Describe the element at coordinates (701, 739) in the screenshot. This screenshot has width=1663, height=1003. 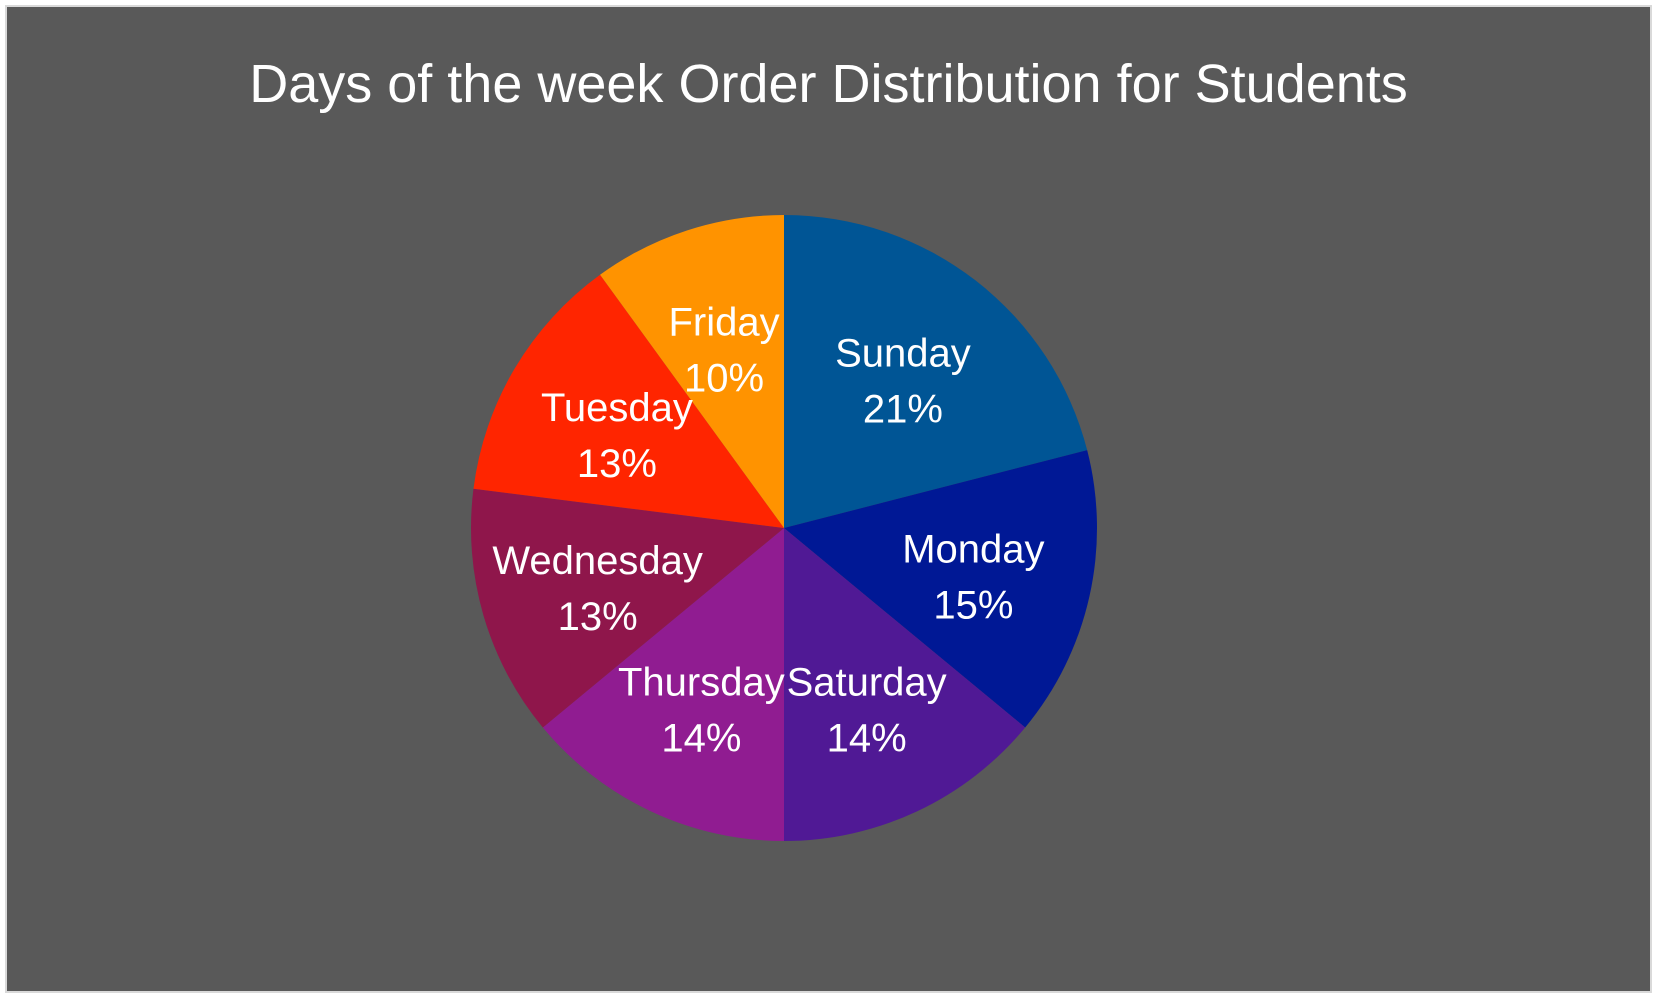
I see `slice-value-thursday: 14%` at that location.